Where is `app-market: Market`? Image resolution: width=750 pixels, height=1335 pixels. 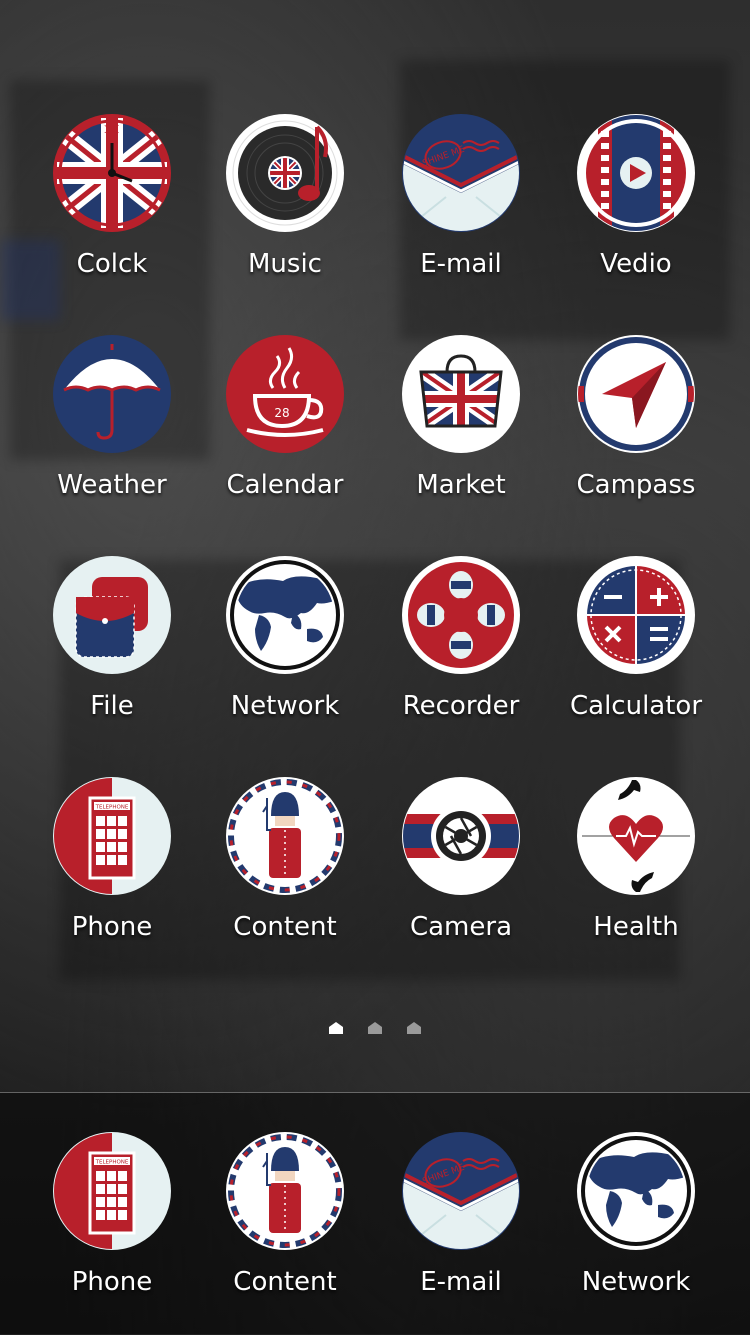 app-market: Market is located at coordinates (461, 417).